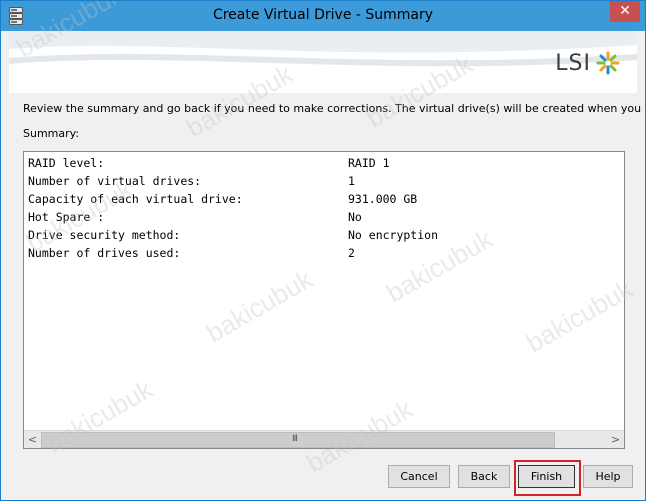 This screenshot has height=501, width=646. I want to click on summary-label: Summary:, so click(51, 133).